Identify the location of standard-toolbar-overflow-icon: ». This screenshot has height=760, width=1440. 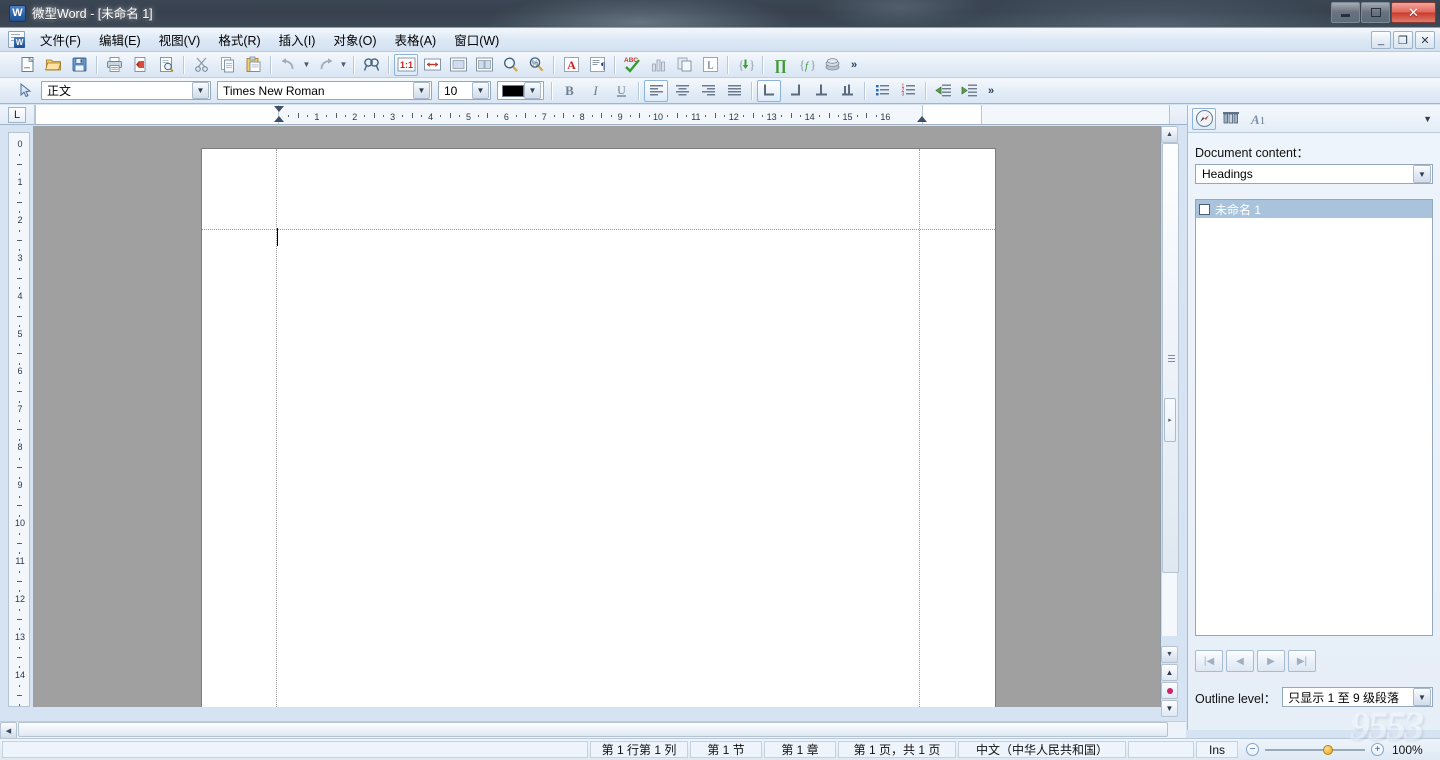
(854, 65).